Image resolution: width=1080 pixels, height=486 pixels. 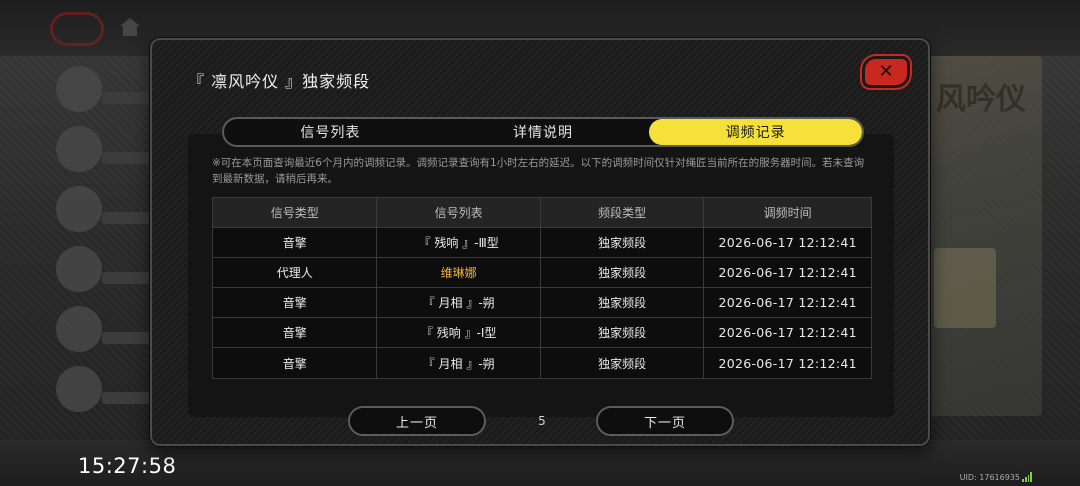 What do you see at coordinates (965, 288) in the screenshot?
I see `background-character-card` at bounding box center [965, 288].